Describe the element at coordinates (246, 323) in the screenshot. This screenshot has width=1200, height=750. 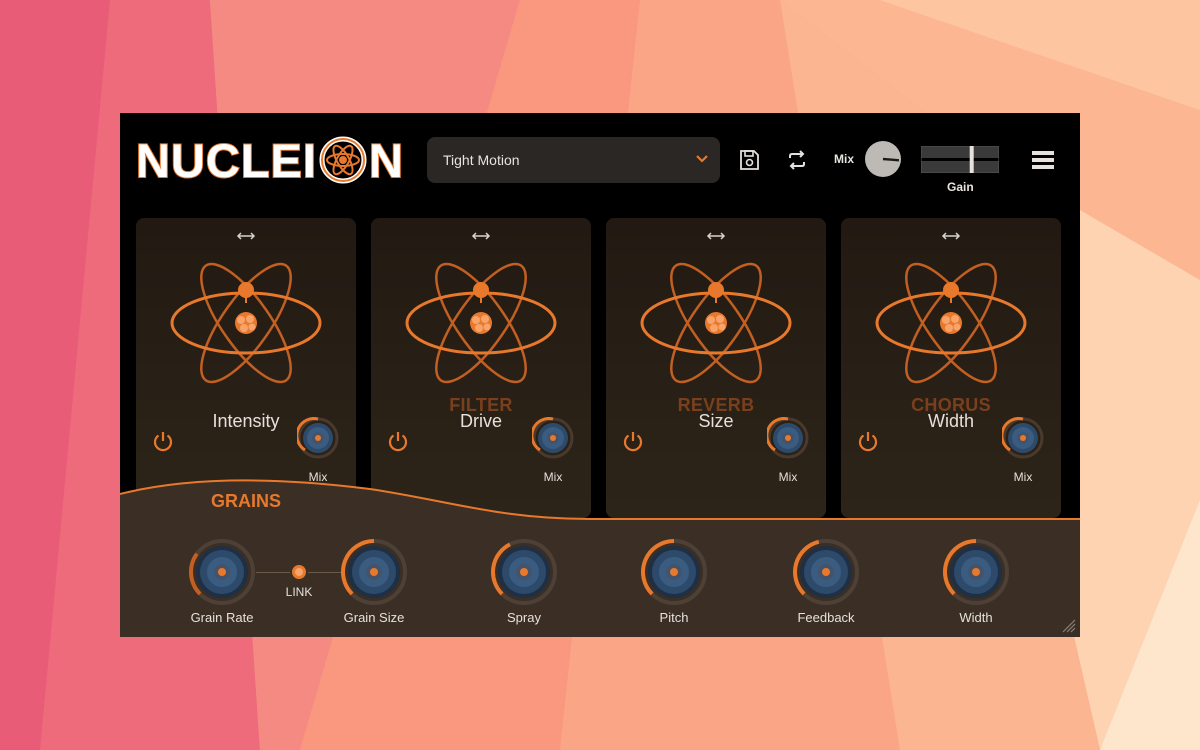
I see `atom-intensity-control` at that location.